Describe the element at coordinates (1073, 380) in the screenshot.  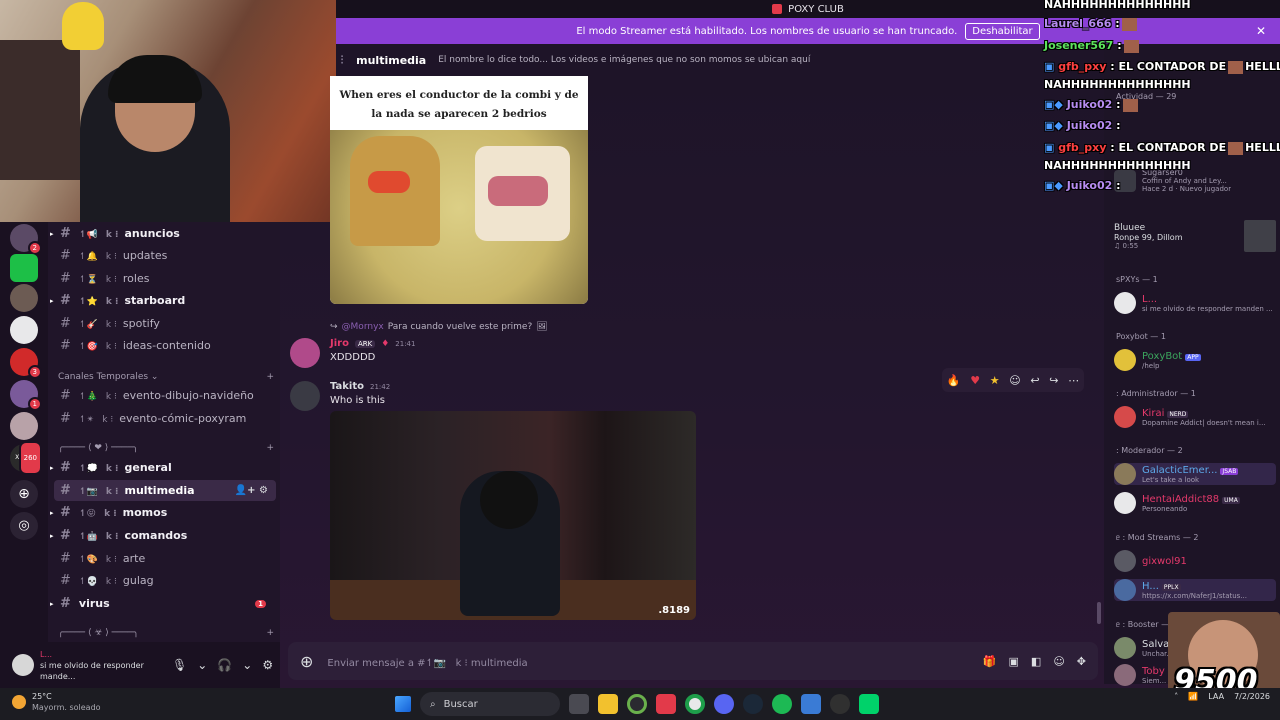
I see `more-icon: ⋯` at that location.